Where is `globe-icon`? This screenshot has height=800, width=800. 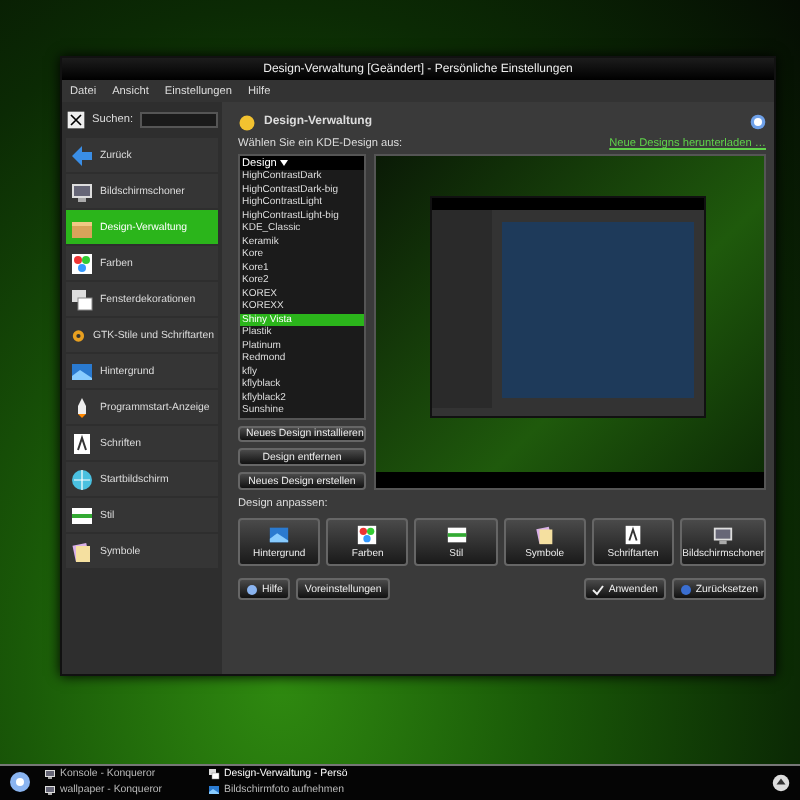 globe-icon is located at coordinates (82, 479).